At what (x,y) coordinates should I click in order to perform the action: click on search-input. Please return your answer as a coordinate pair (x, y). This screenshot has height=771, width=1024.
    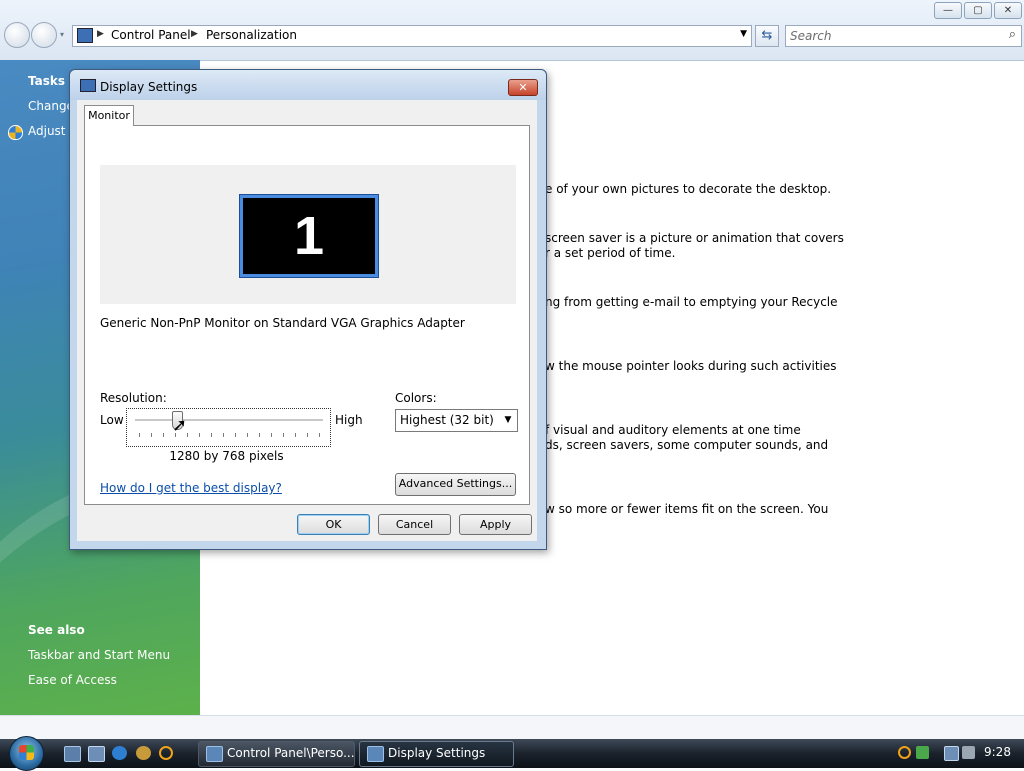
    Looking at the image, I should click on (892, 35).